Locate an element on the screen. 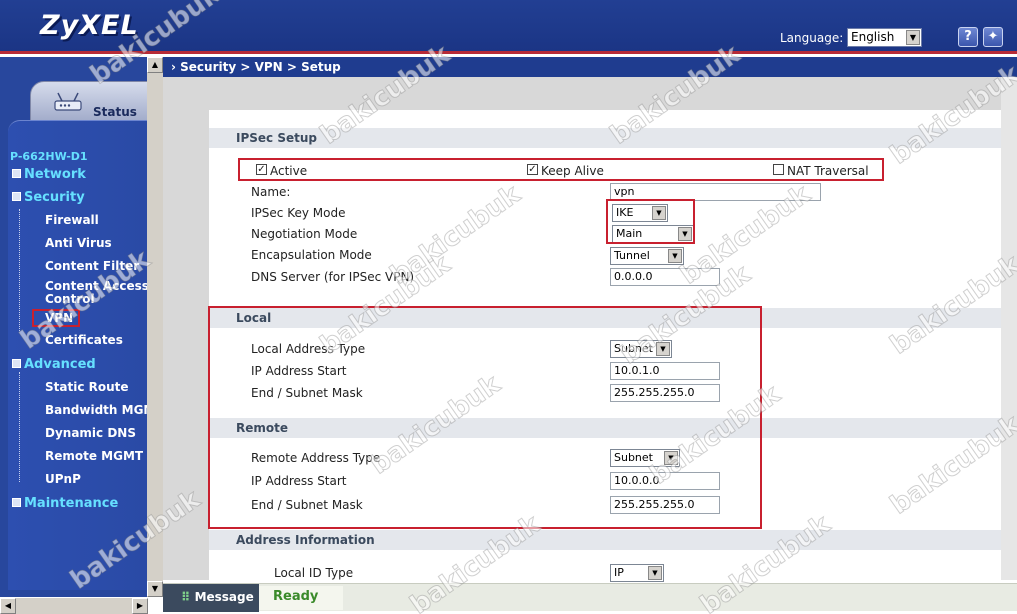  breadcrumb: › Security > VPN > Setup is located at coordinates (590, 67).